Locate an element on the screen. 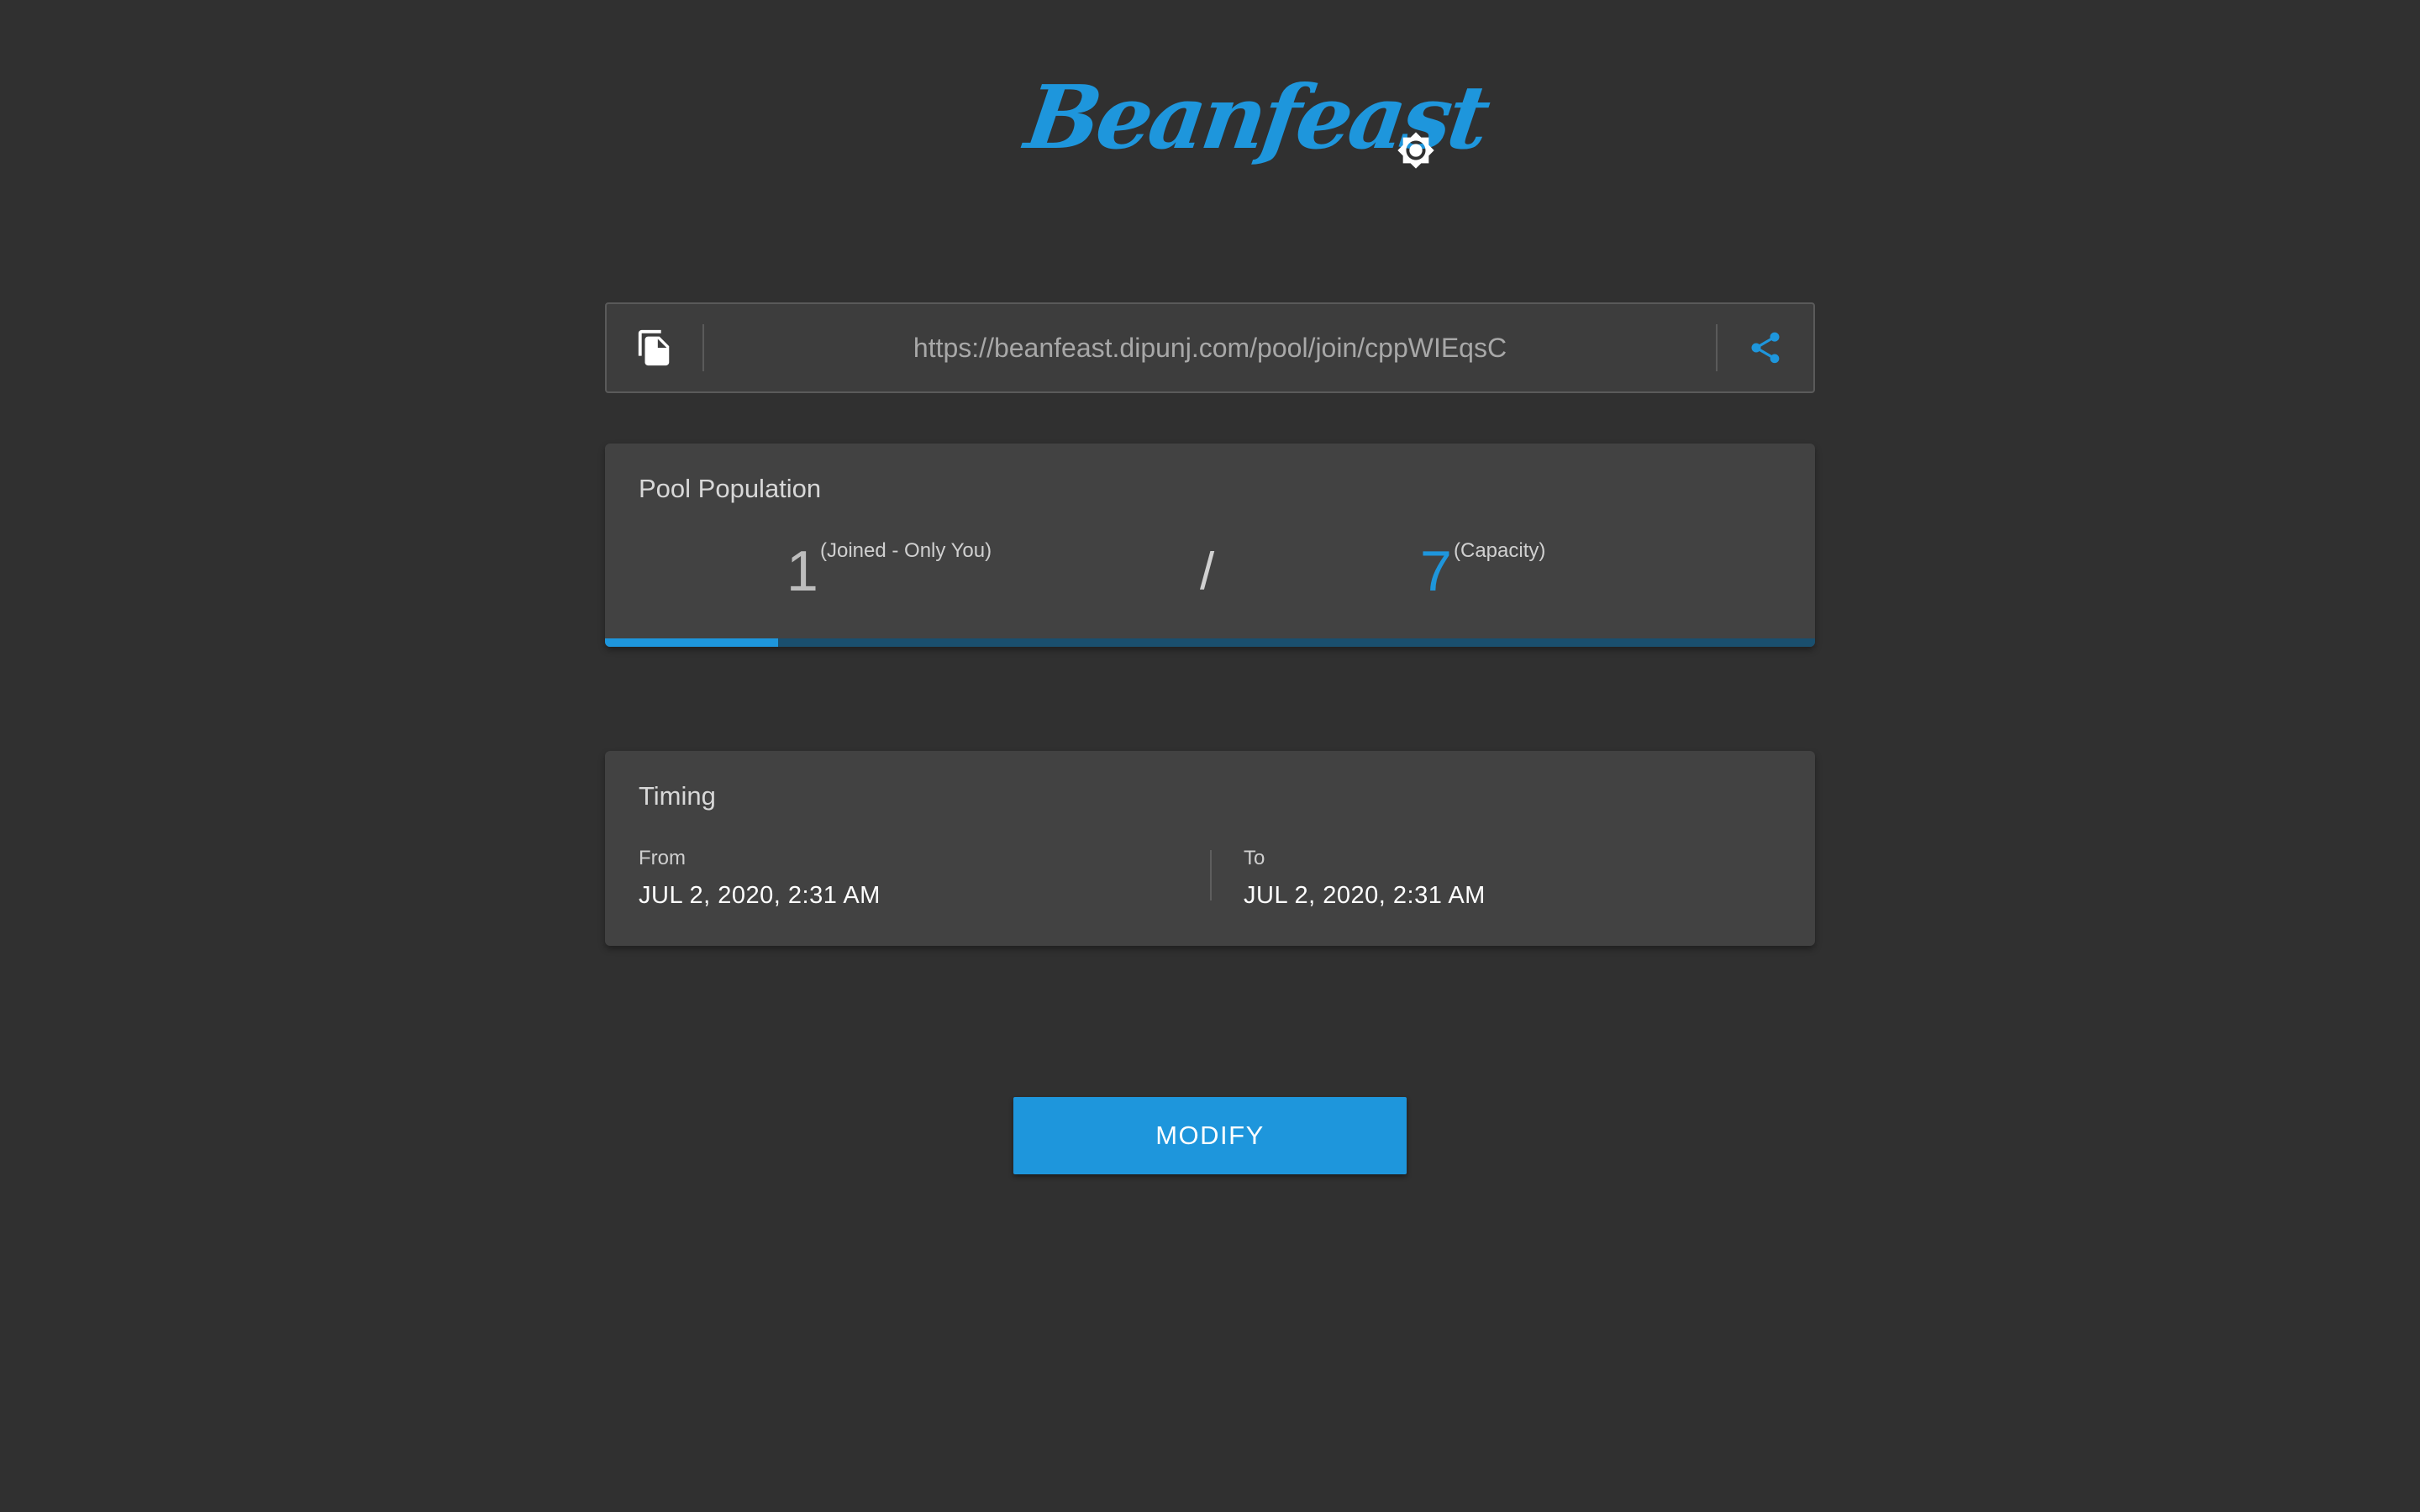 This screenshot has width=2420, height=1512. copy-icon is located at coordinates (654, 347).